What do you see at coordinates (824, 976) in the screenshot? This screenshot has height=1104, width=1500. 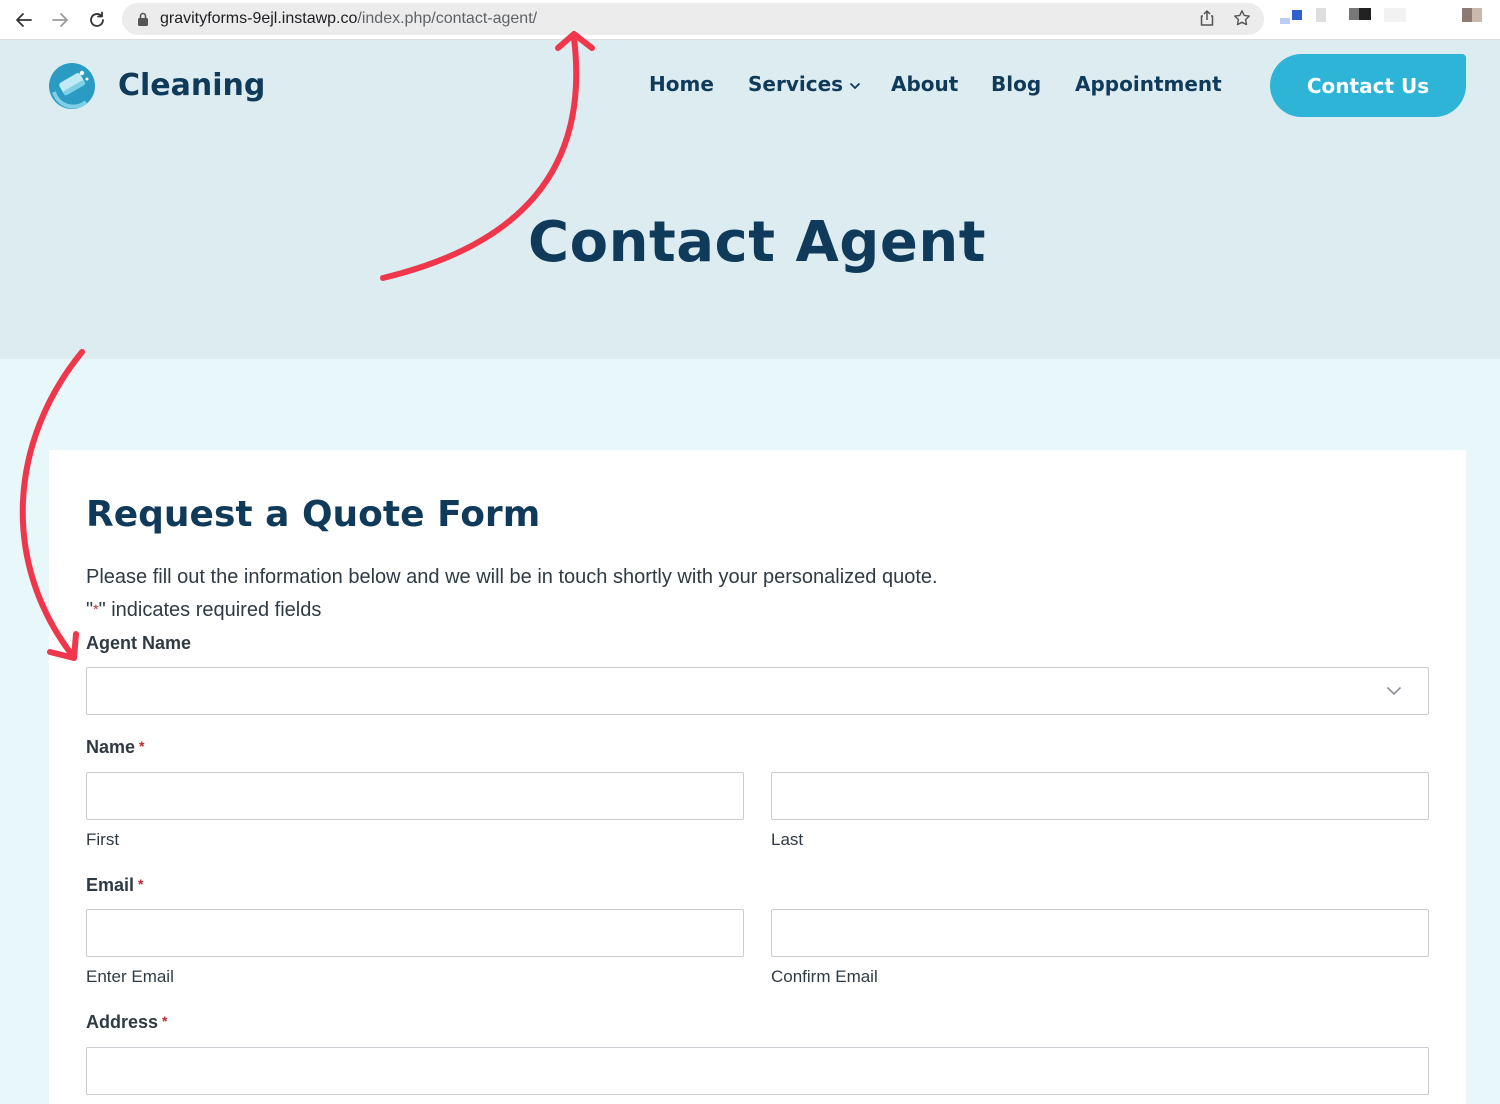 I see `confirm-email-sublabel: Confirm Email` at bounding box center [824, 976].